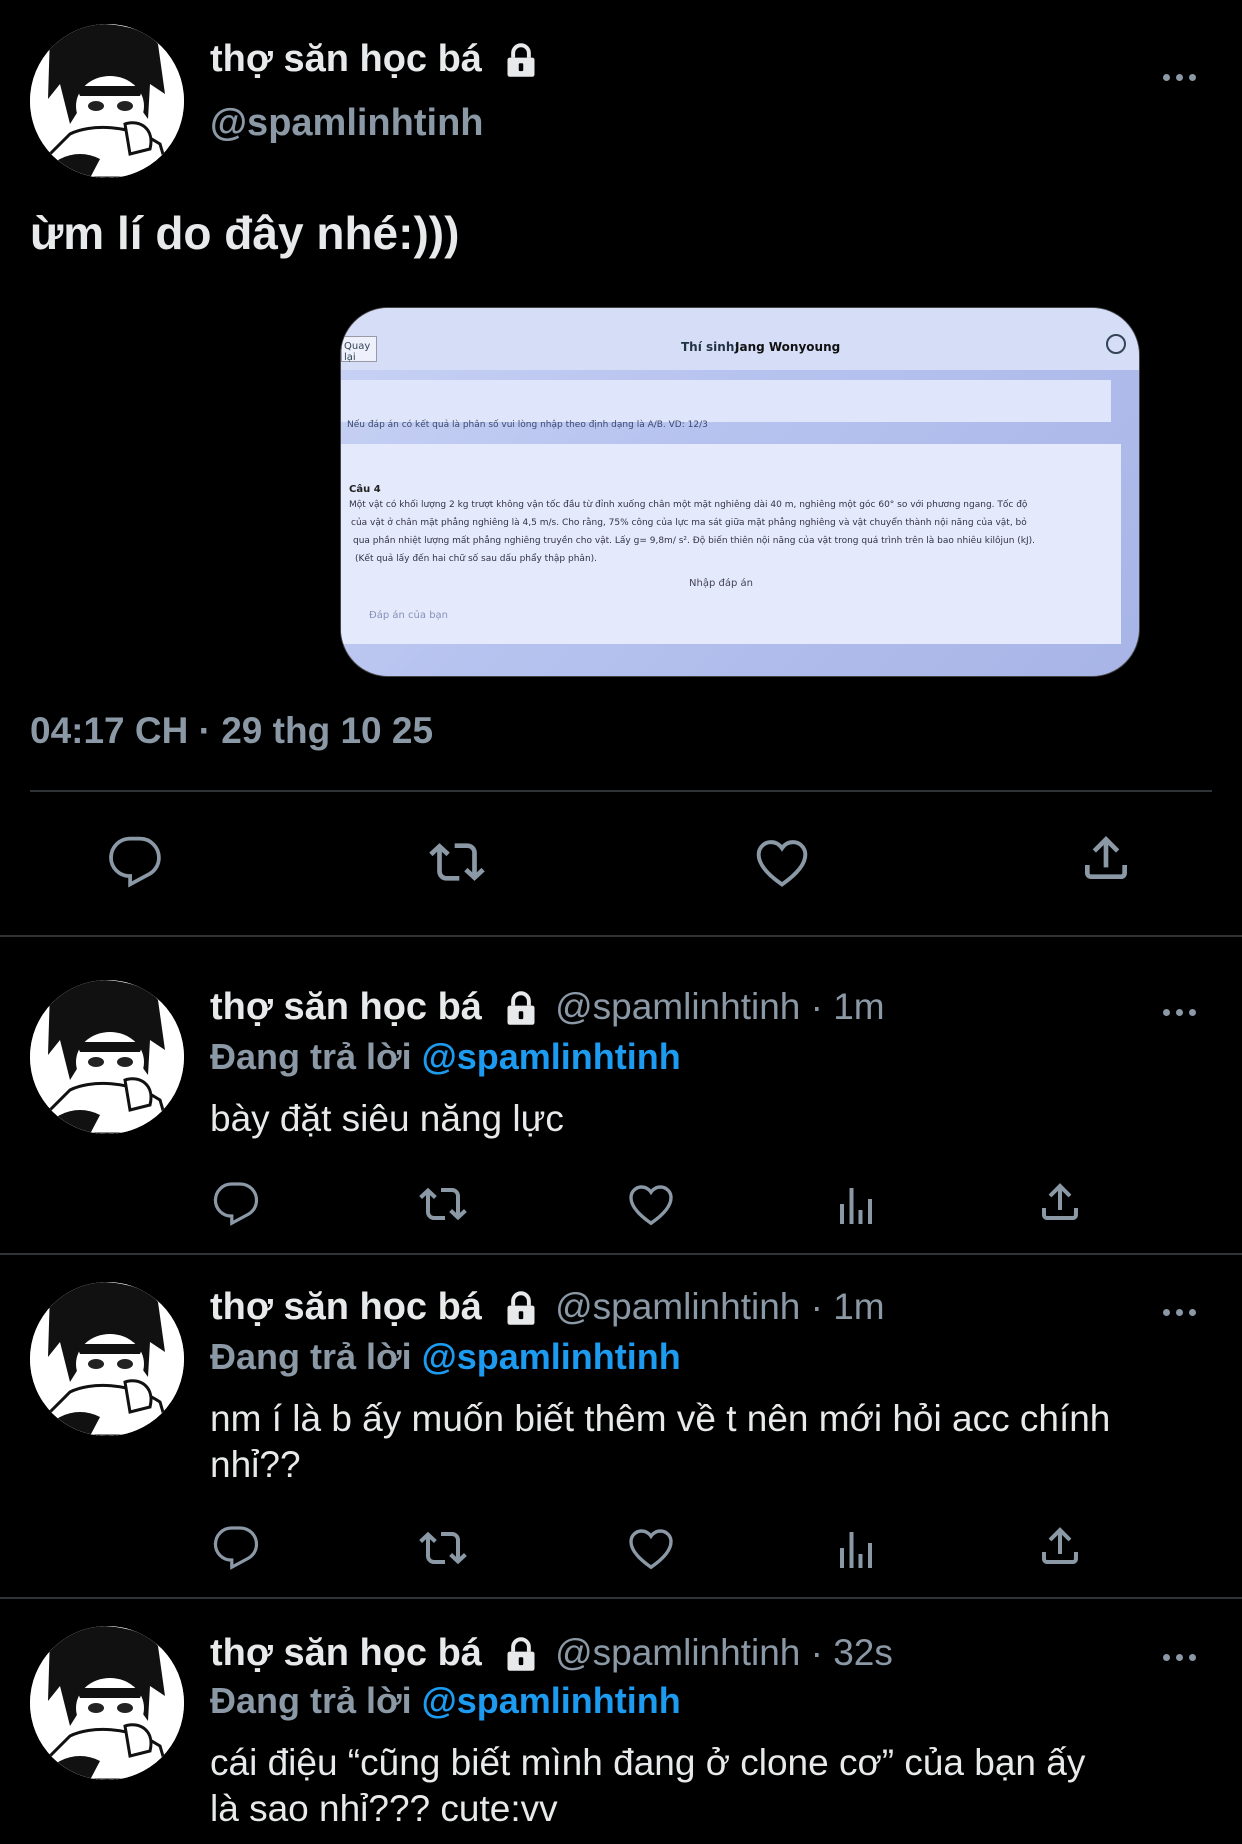  I want to click on timer-icon, so click(1116, 344).